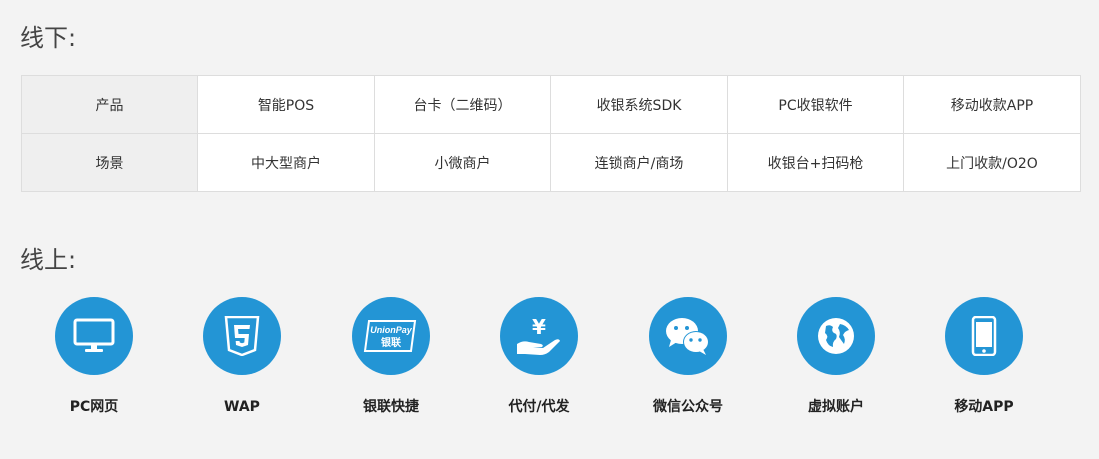 Image resolution: width=1099 pixels, height=459 pixels. Describe the element at coordinates (286, 104) in the screenshot. I see `table-cell: 智能POS` at that location.